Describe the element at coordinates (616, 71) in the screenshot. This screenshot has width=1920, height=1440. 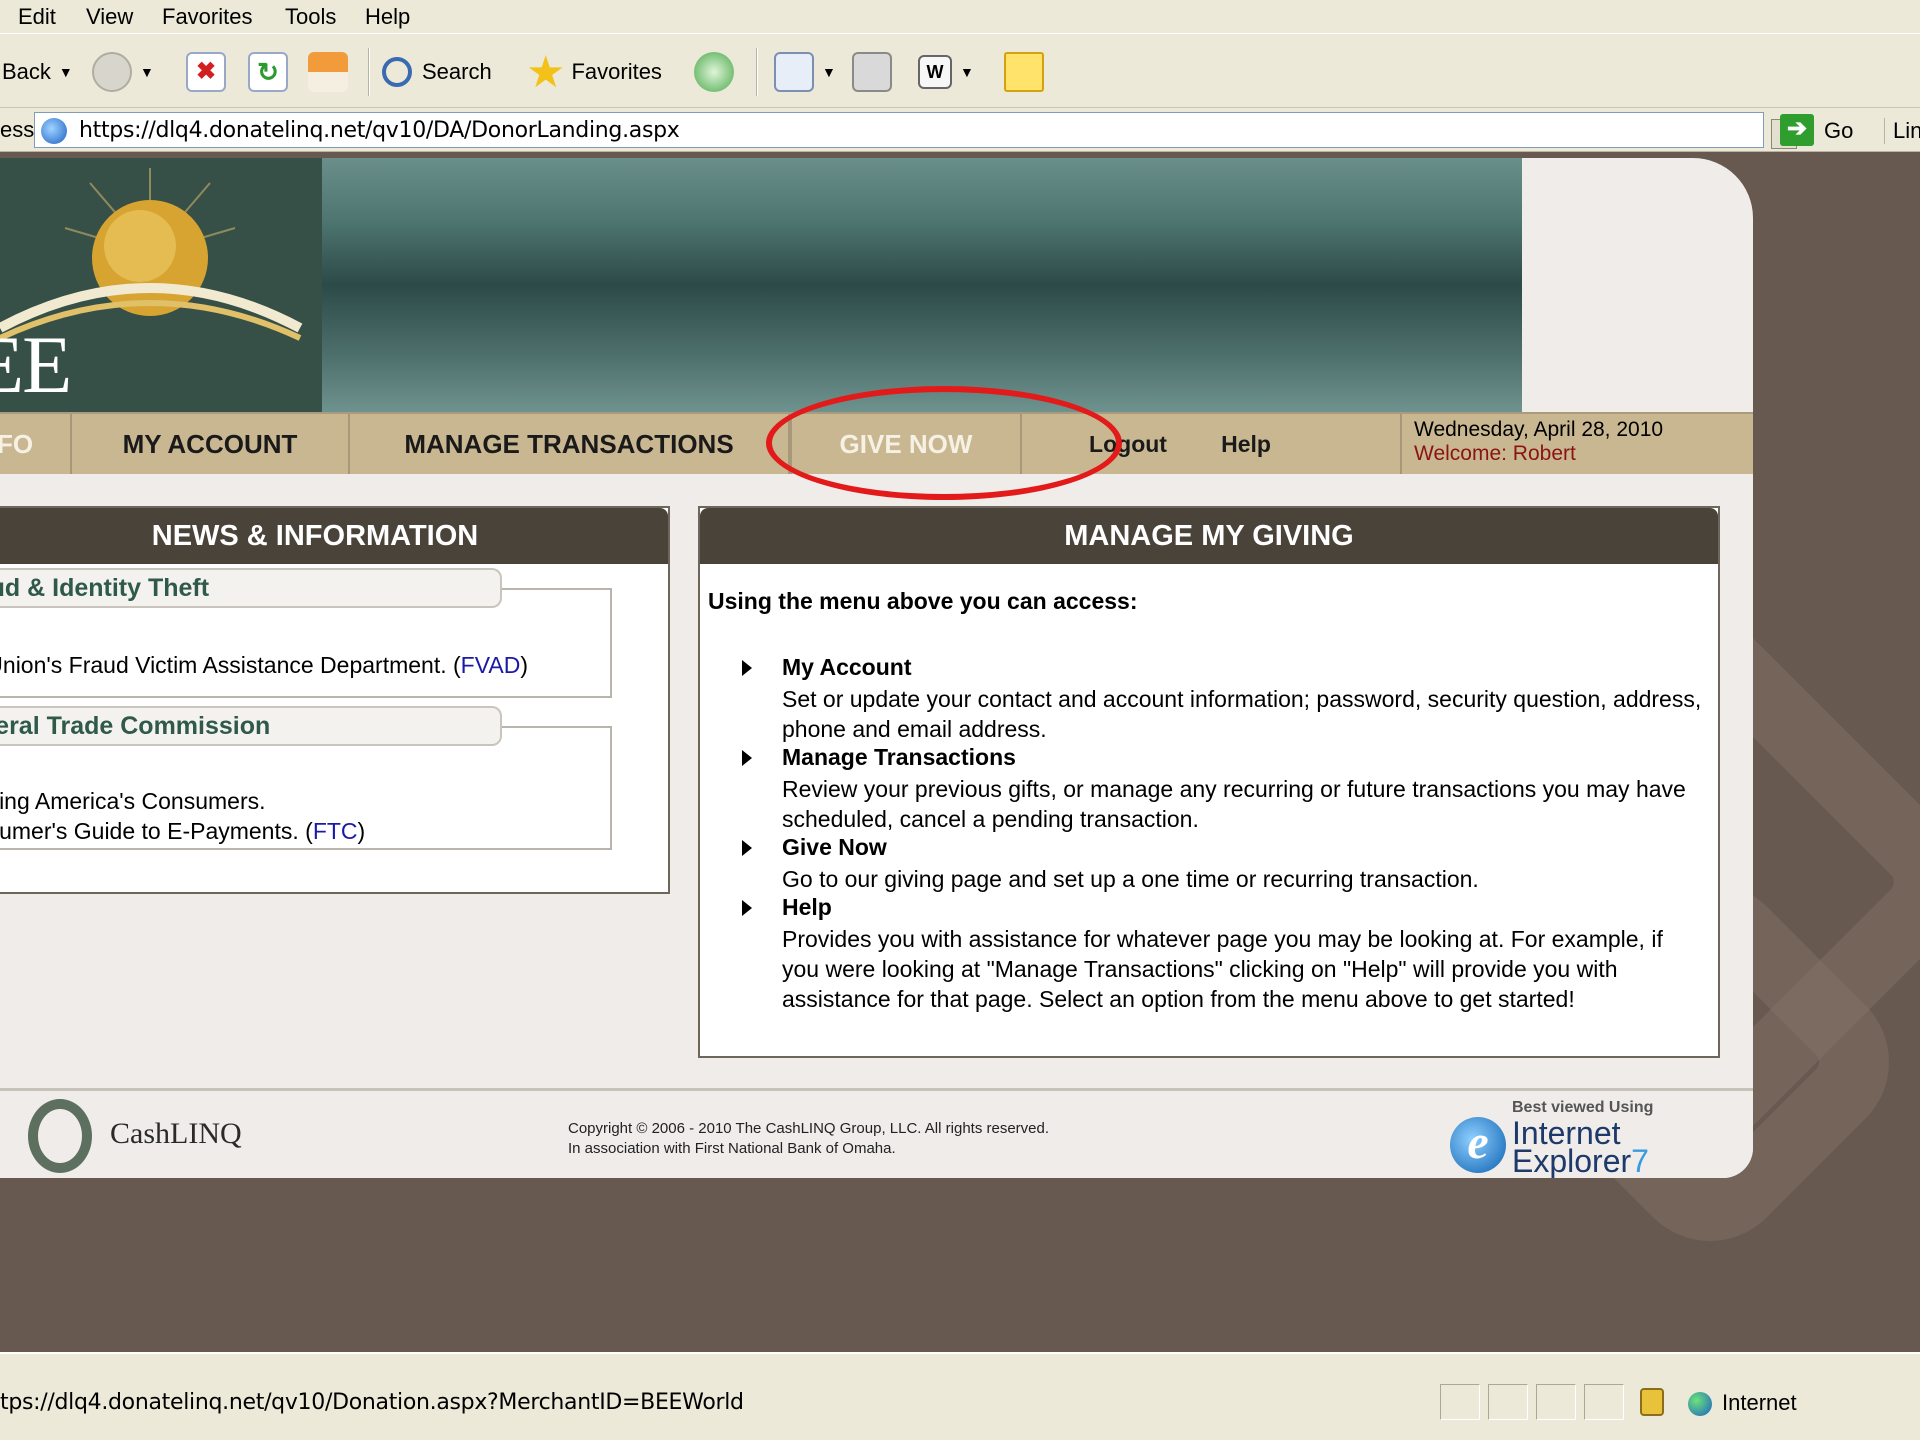
I see `favorites-label: Favorites` at that location.